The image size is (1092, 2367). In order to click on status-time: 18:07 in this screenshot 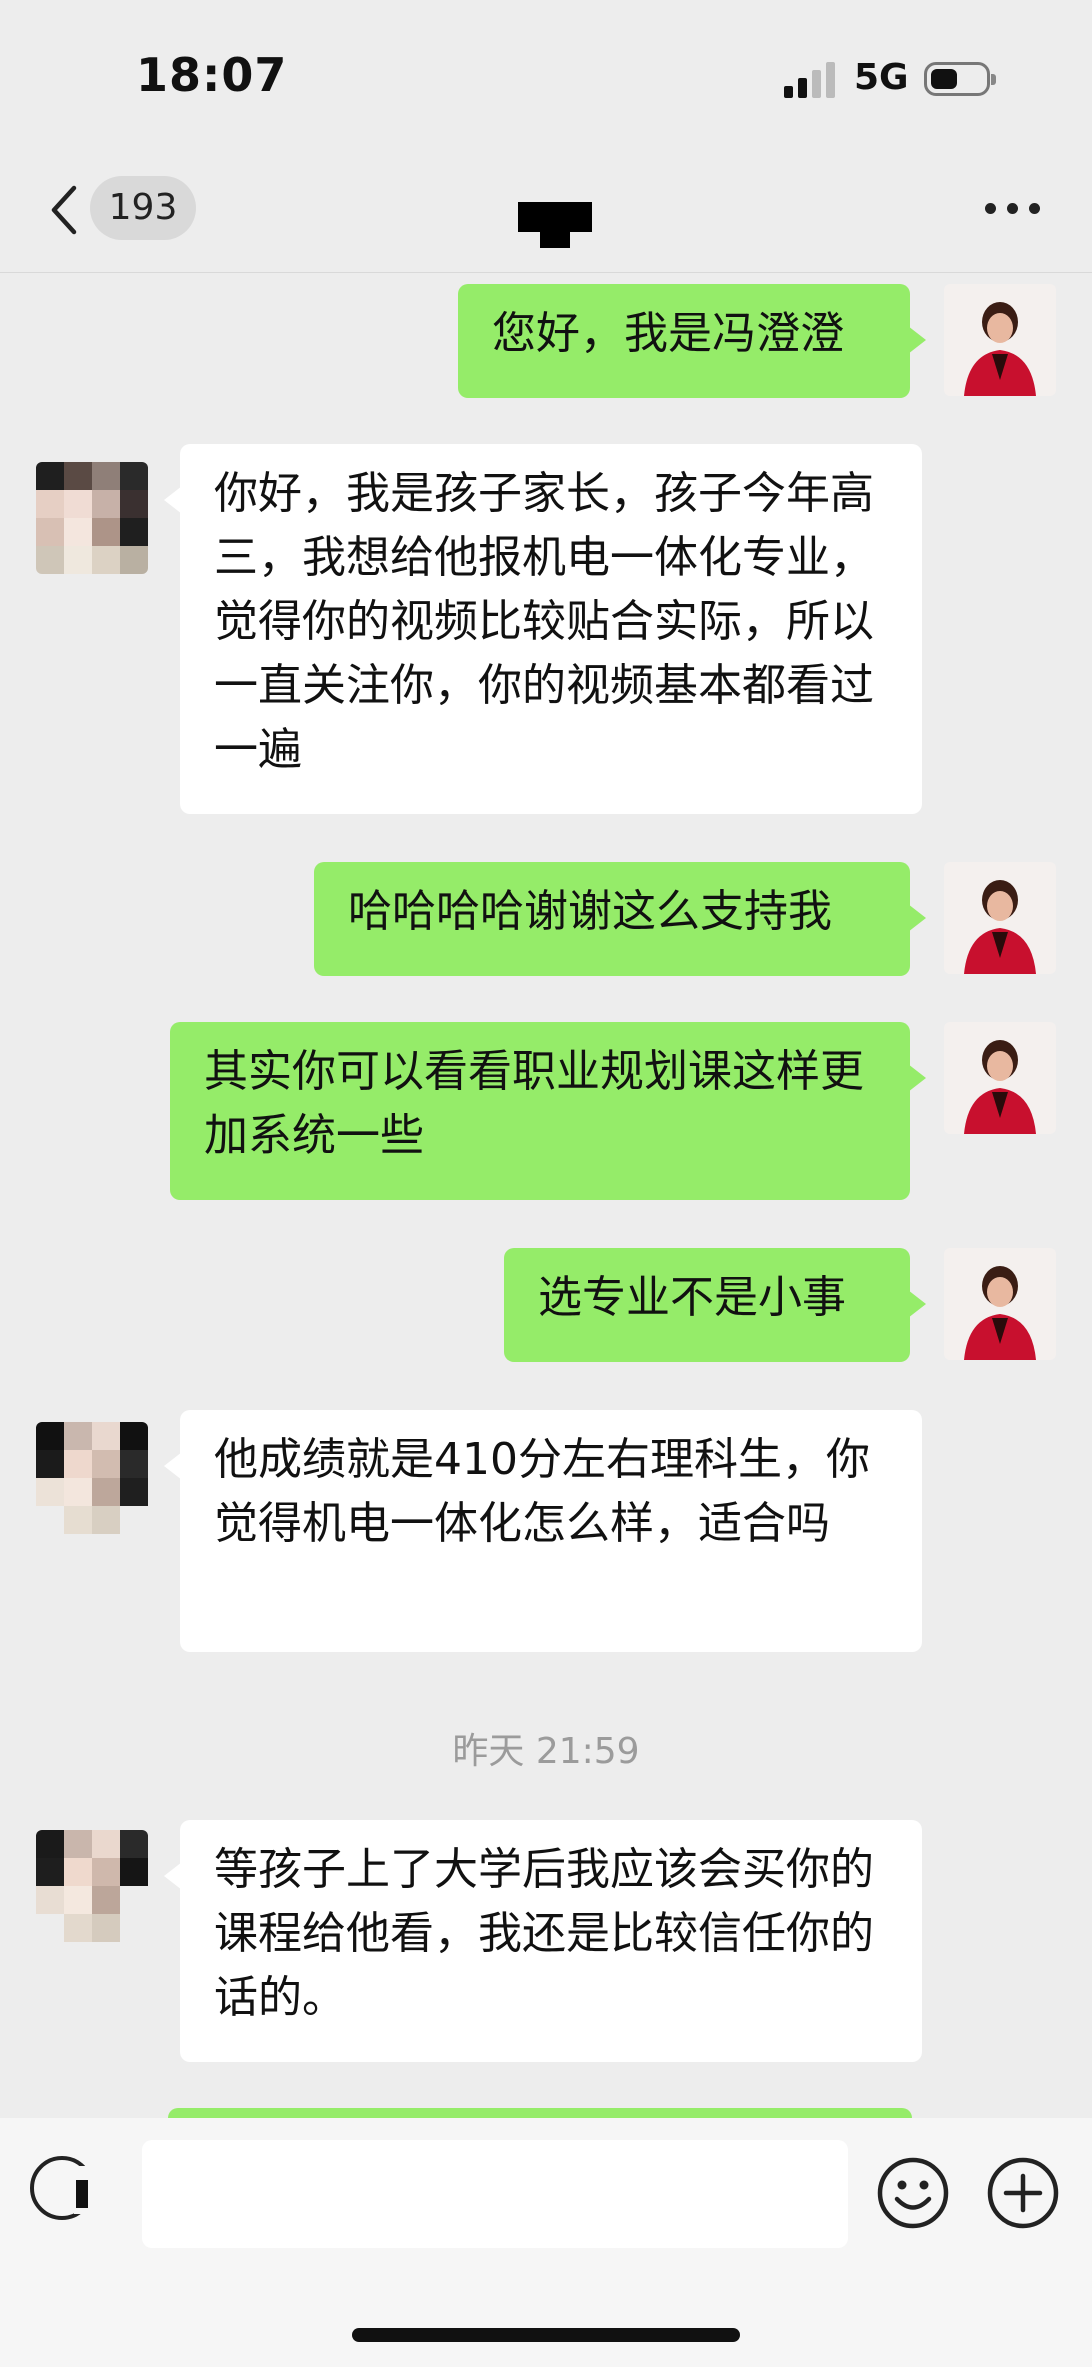, I will do `click(212, 75)`.